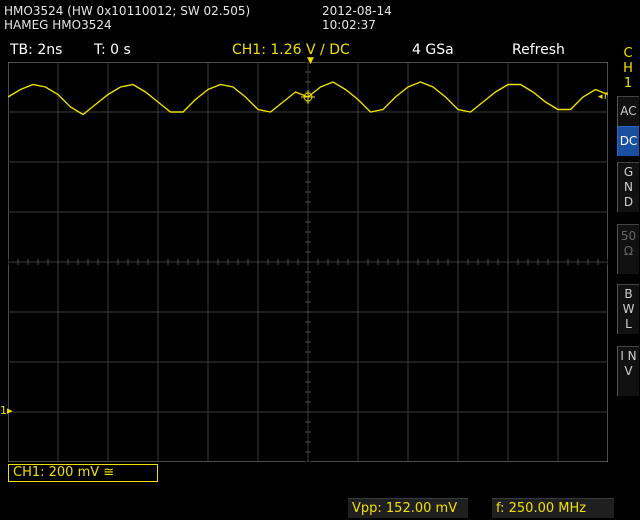 This screenshot has width=640, height=520. I want to click on date-readout: 2012-08-14, so click(357, 11).